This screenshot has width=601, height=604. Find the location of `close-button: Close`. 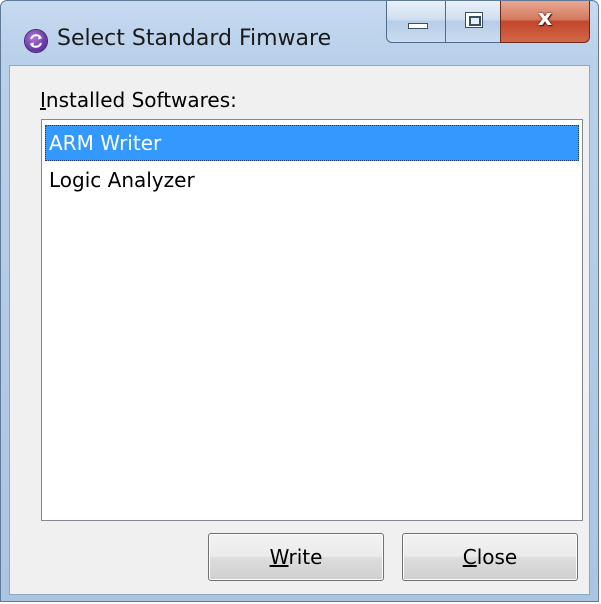

close-button: Close is located at coordinates (490, 557).